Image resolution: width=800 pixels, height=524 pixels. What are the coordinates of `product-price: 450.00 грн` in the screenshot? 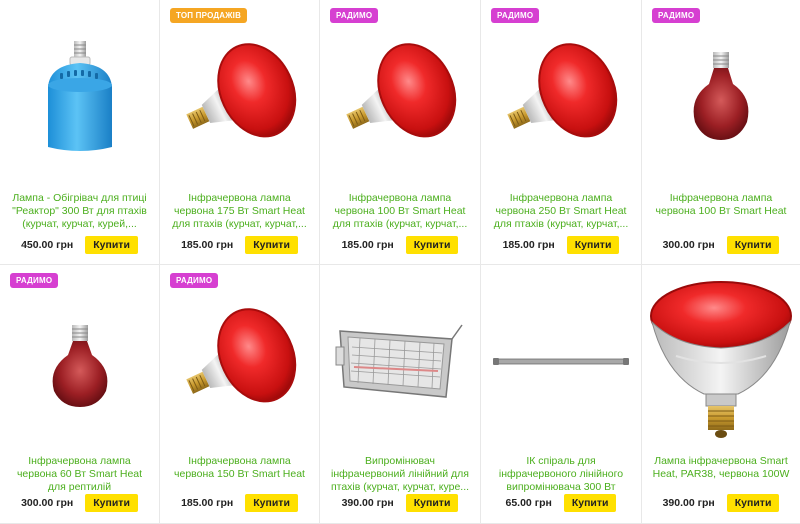 It's located at (47, 245).